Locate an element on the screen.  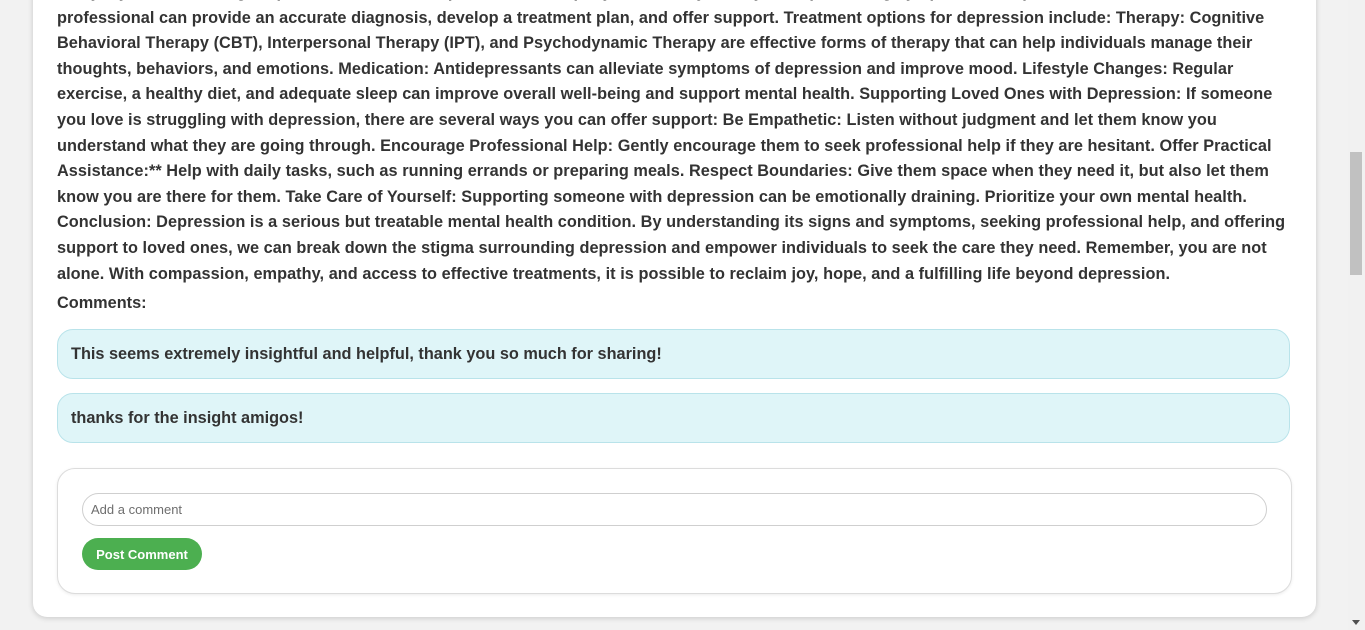
comment-input is located at coordinates (674, 509).